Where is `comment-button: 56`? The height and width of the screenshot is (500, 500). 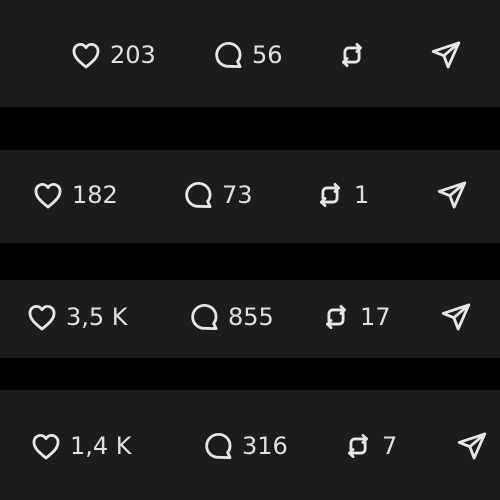
comment-button: 56 is located at coordinates (246, 55).